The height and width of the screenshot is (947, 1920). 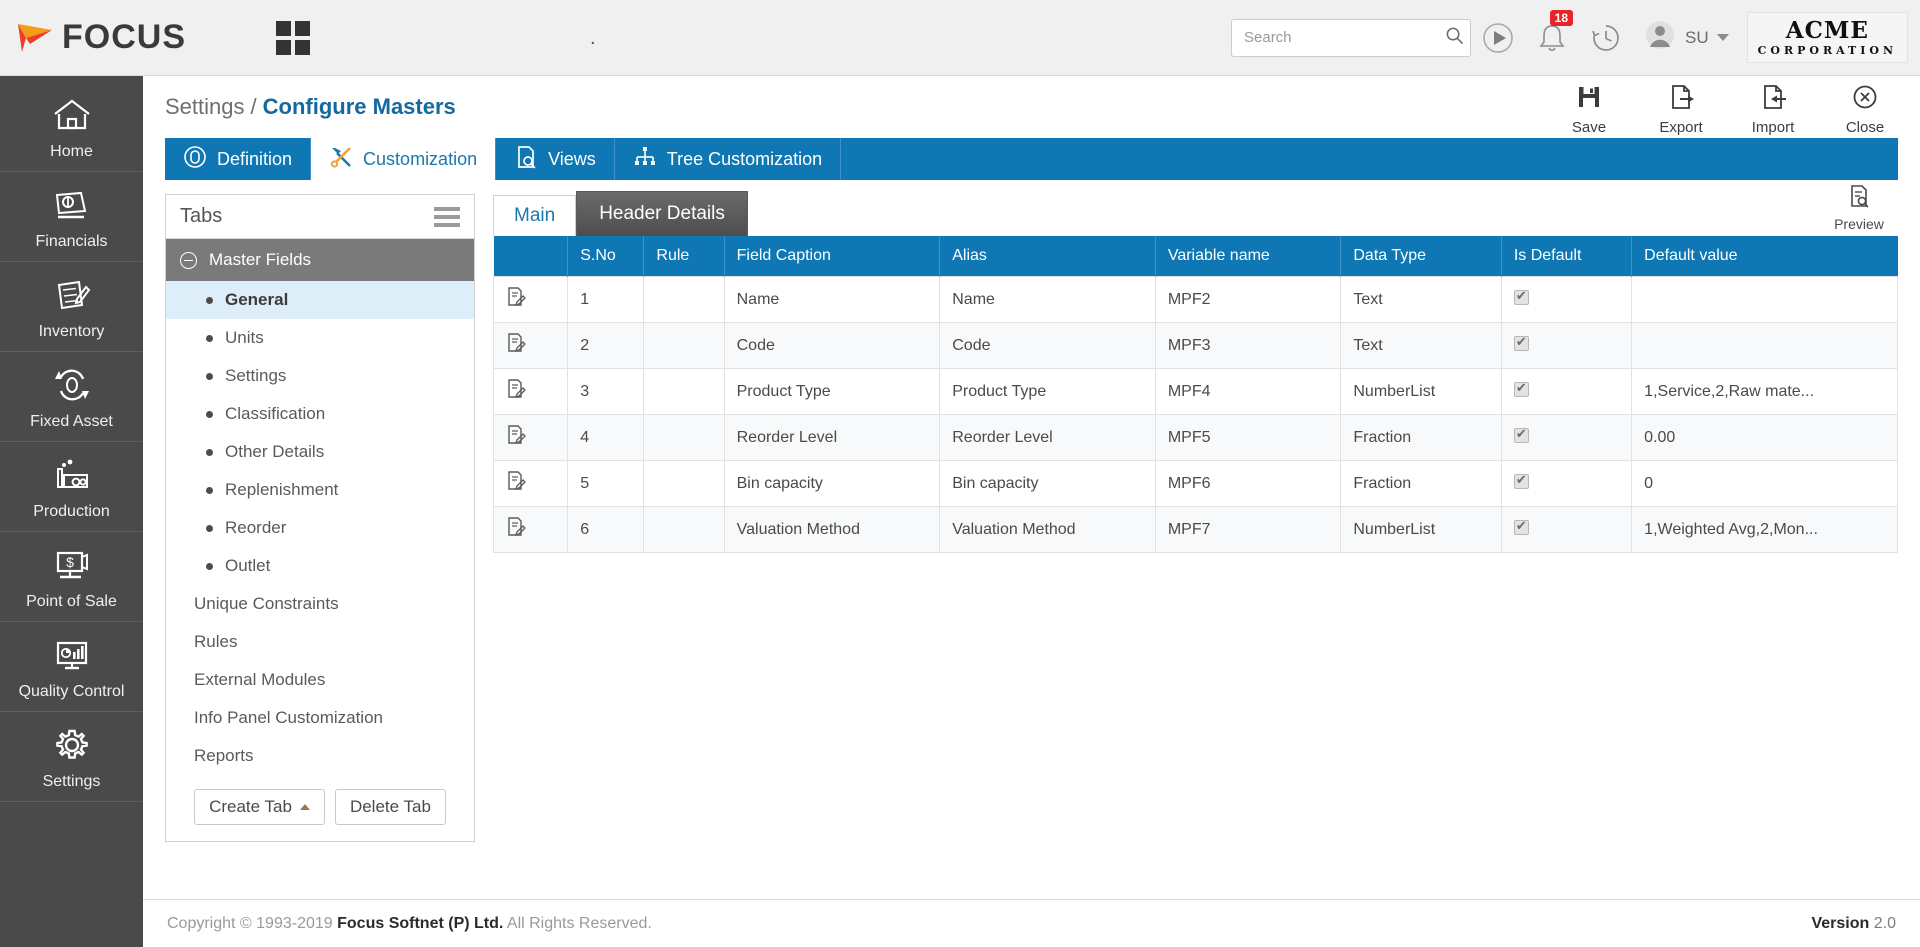 I want to click on column-header-default-value: Default value, so click(x=1764, y=256).